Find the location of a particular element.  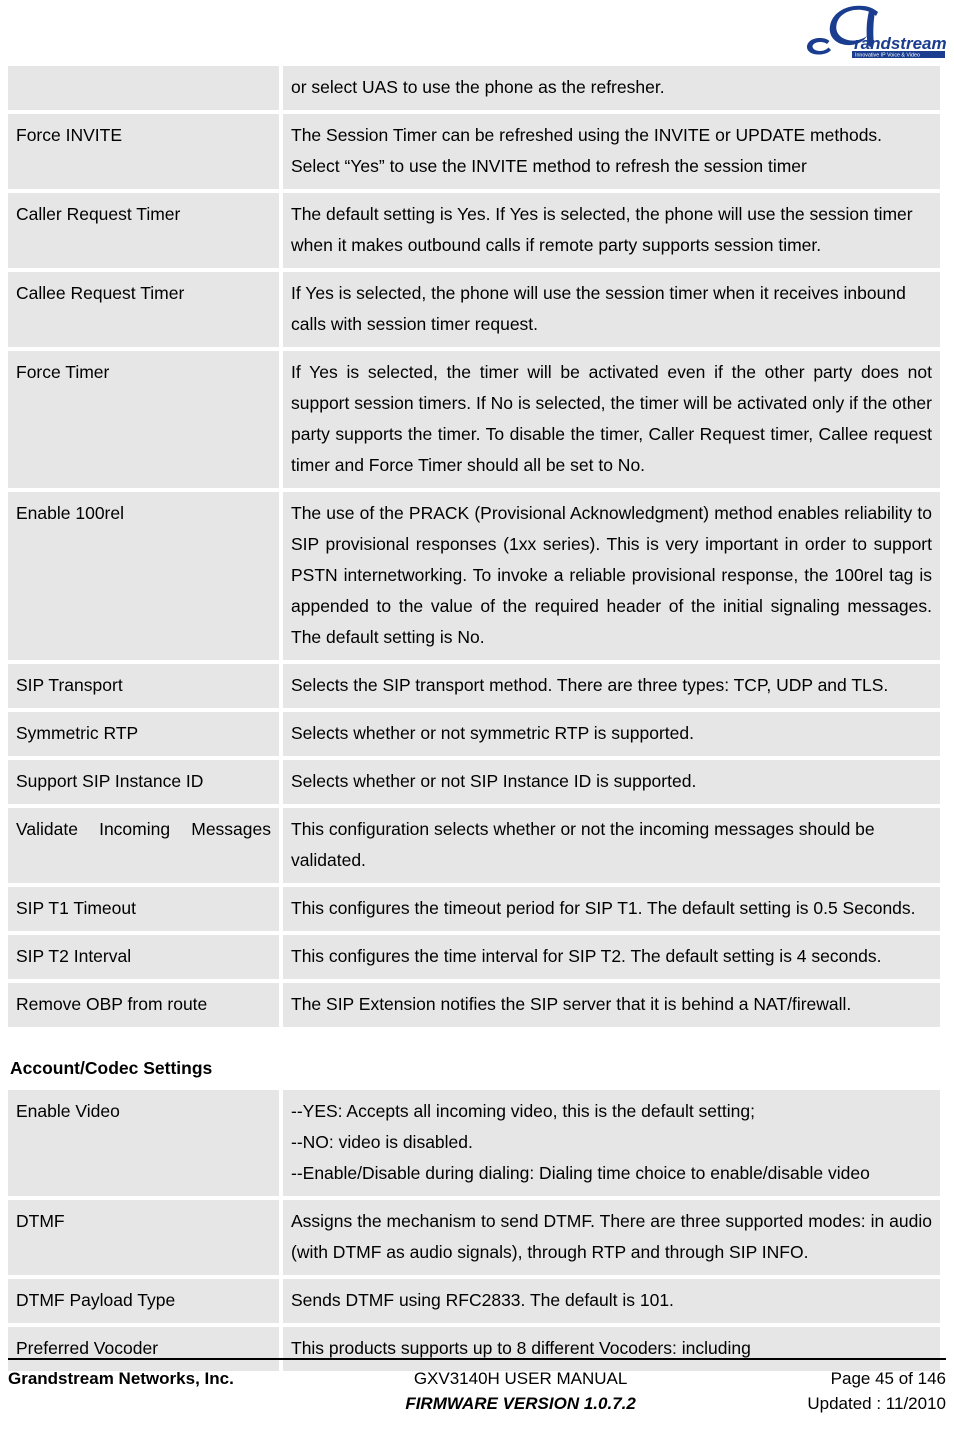

logo-e-glyph is located at coordinates (819, 46).